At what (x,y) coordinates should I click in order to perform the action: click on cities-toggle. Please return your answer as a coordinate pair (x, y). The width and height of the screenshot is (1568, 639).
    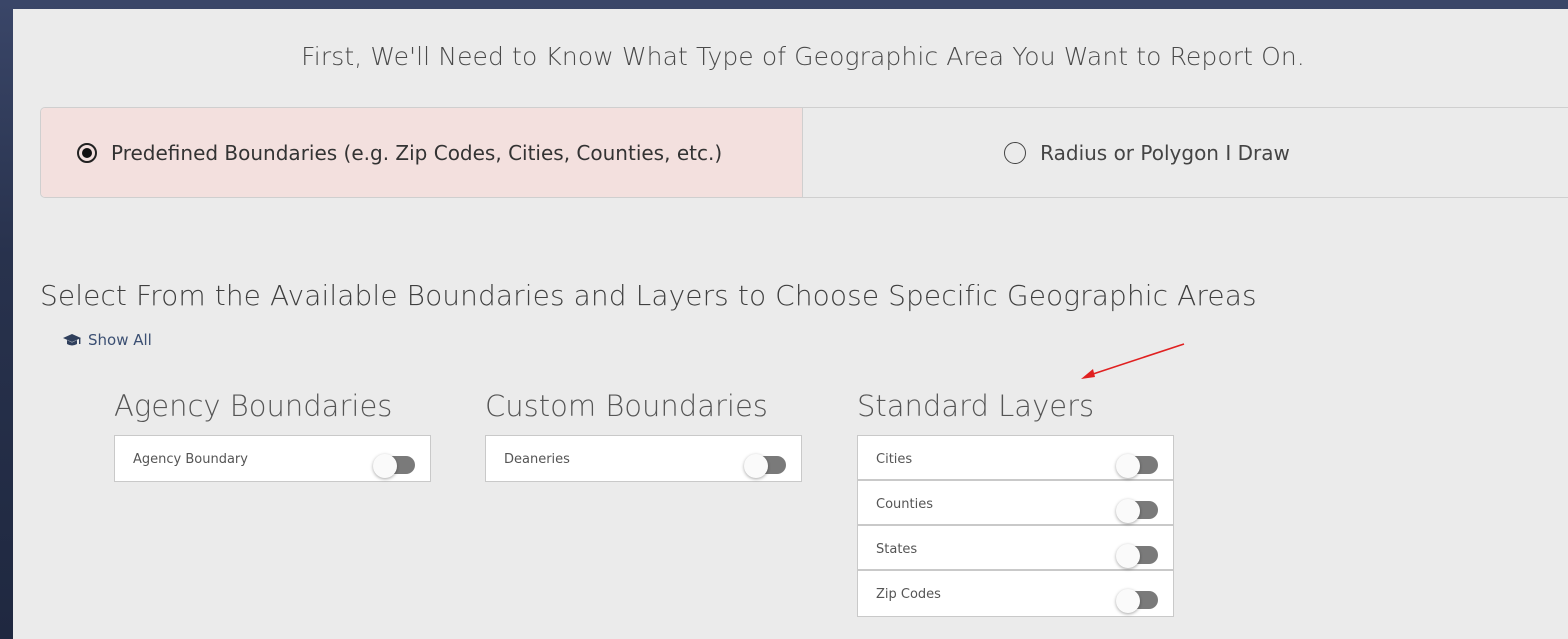
    Looking at the image, I should click on (1138, 466).